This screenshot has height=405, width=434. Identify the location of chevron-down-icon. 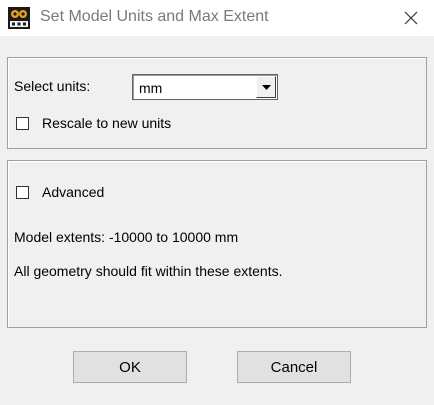
(266, 87).